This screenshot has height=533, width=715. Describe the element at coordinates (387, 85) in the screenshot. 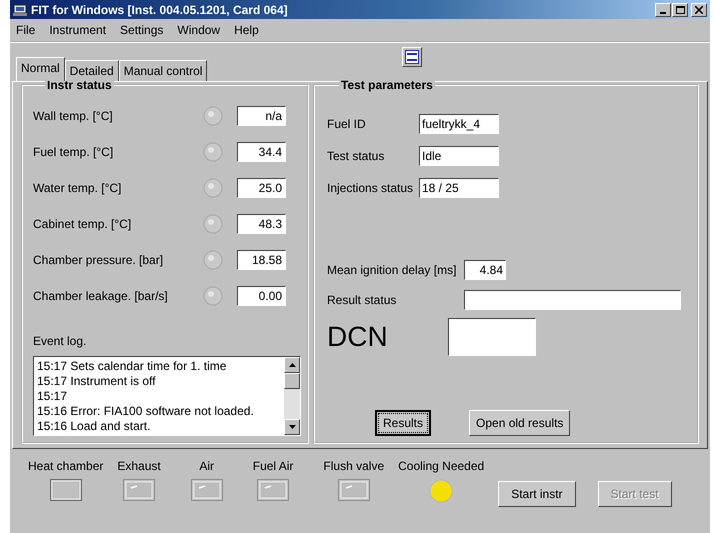

I see `group-title: Test parameters` at that location.